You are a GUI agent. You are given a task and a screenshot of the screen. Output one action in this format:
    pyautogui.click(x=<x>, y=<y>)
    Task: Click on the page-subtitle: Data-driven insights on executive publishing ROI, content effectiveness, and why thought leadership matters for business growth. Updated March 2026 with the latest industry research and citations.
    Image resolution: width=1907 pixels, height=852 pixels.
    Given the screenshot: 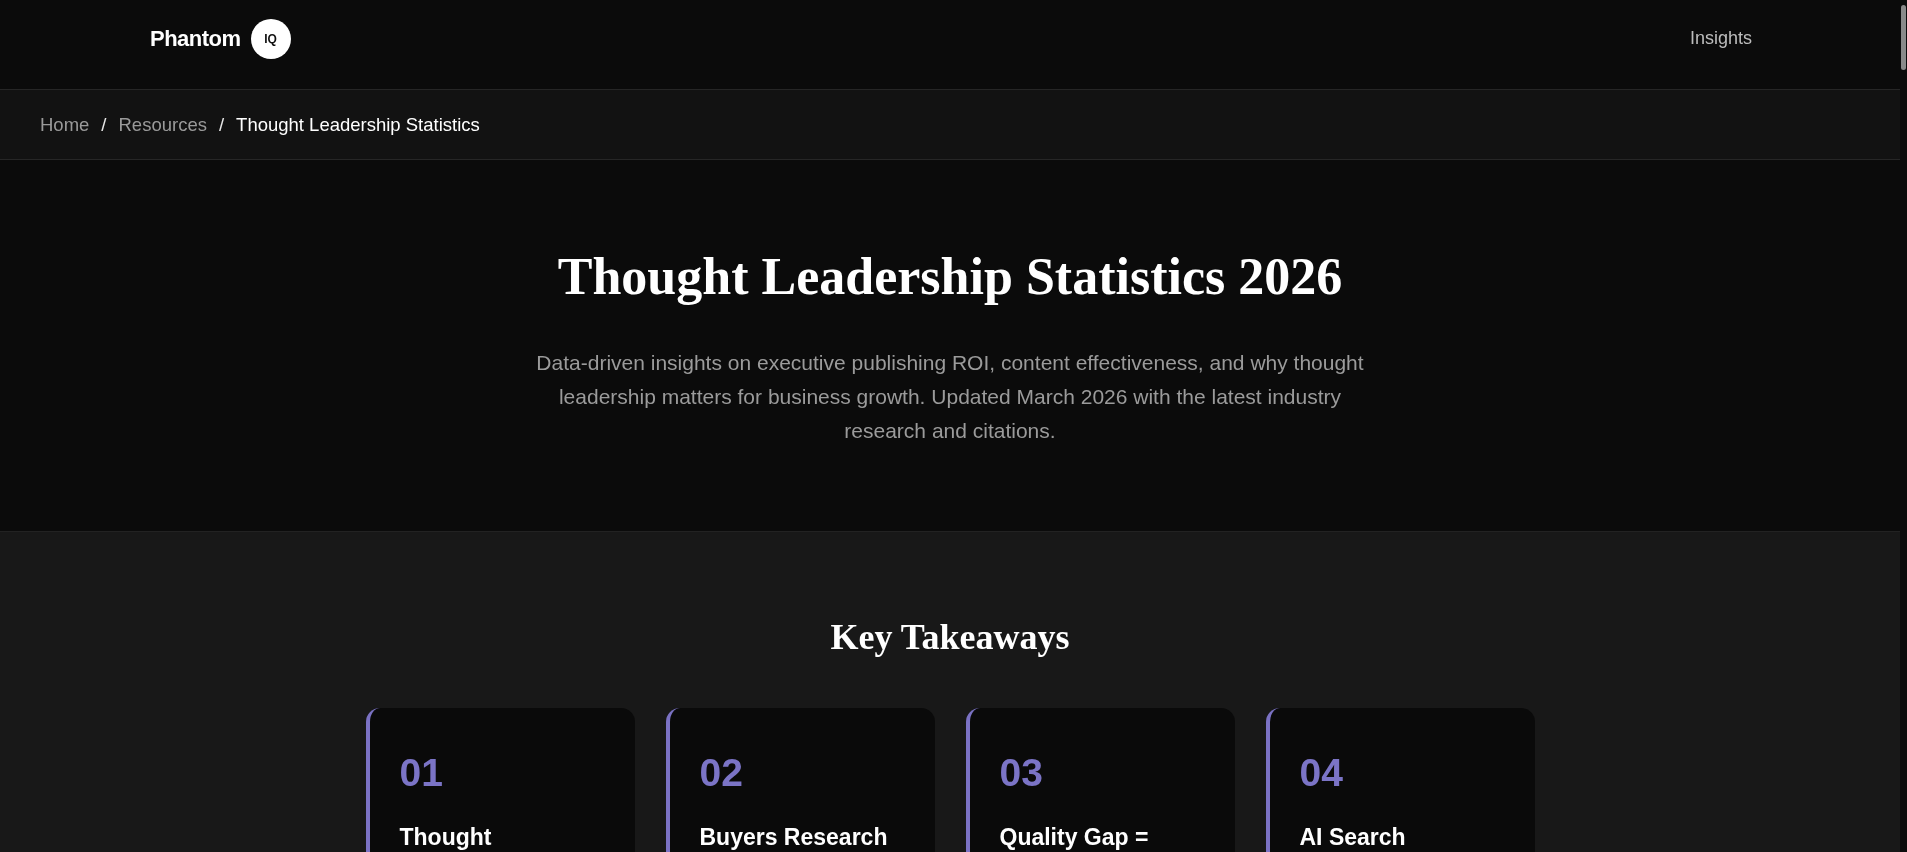 What is the action you would take?
    pyautogui.click(x=950, y=397)
    